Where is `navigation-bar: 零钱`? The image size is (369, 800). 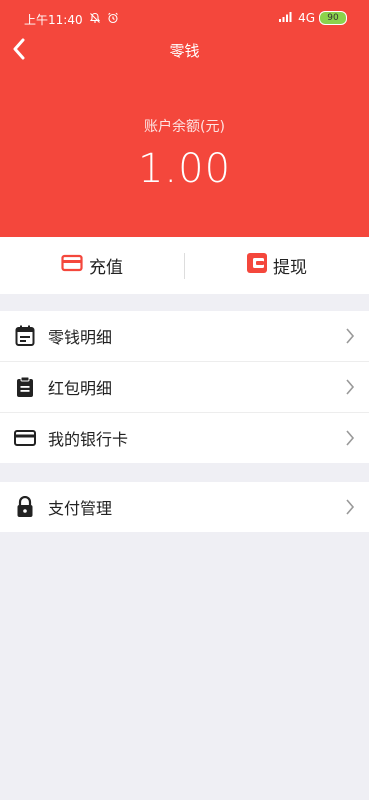 navigation-bar: 零钱 is located at coordinates (184, 51).